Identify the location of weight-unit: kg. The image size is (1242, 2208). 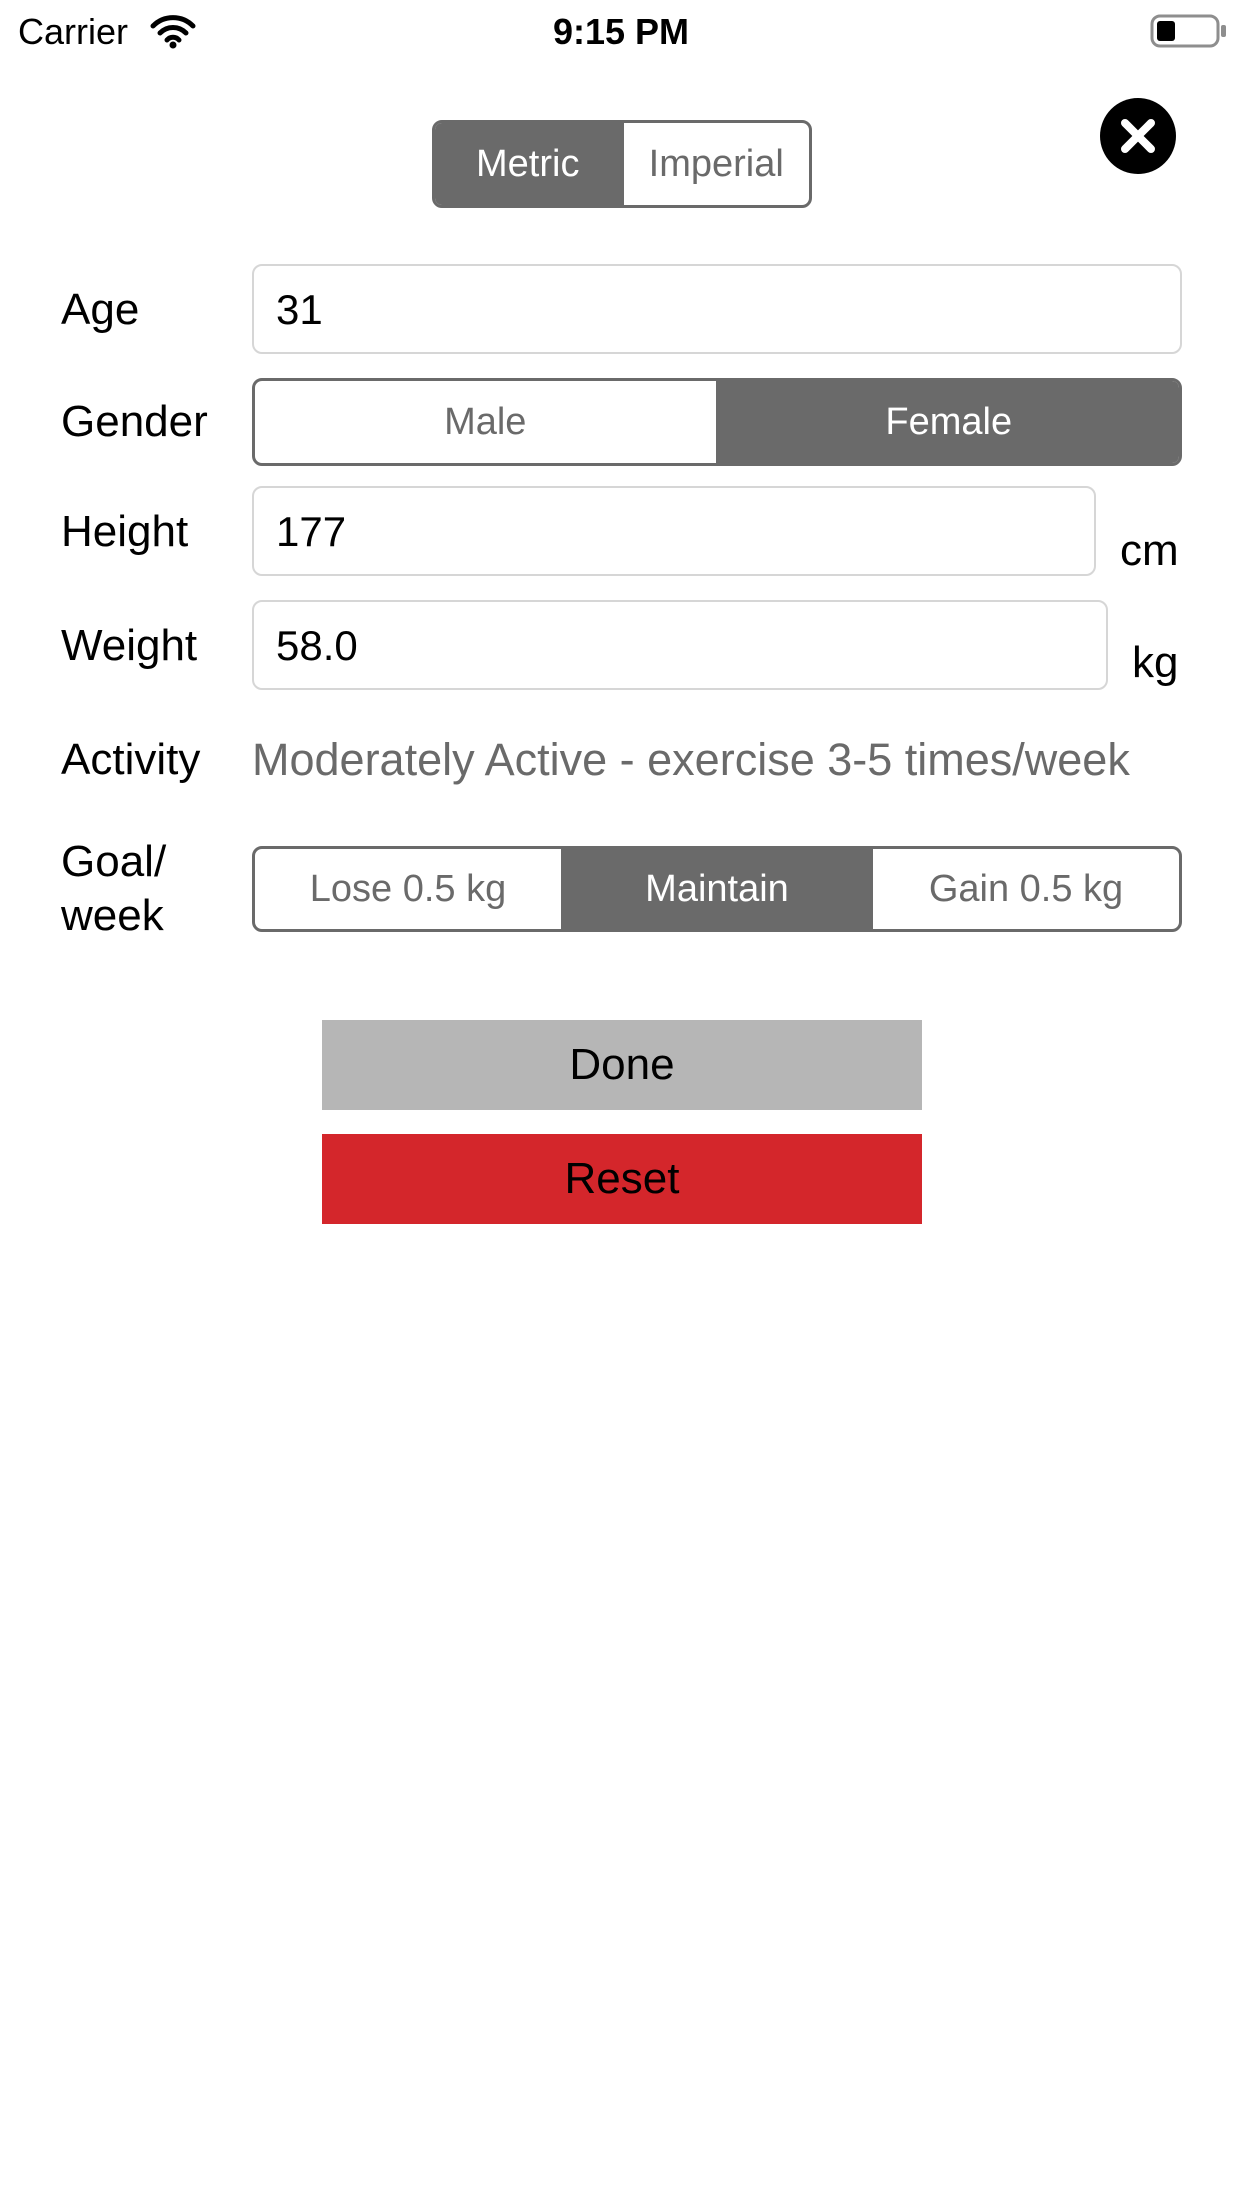
(1155, 662).